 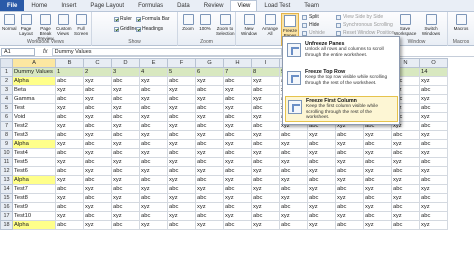 I want to click on tab-view: View, so click(x=244, y=5).